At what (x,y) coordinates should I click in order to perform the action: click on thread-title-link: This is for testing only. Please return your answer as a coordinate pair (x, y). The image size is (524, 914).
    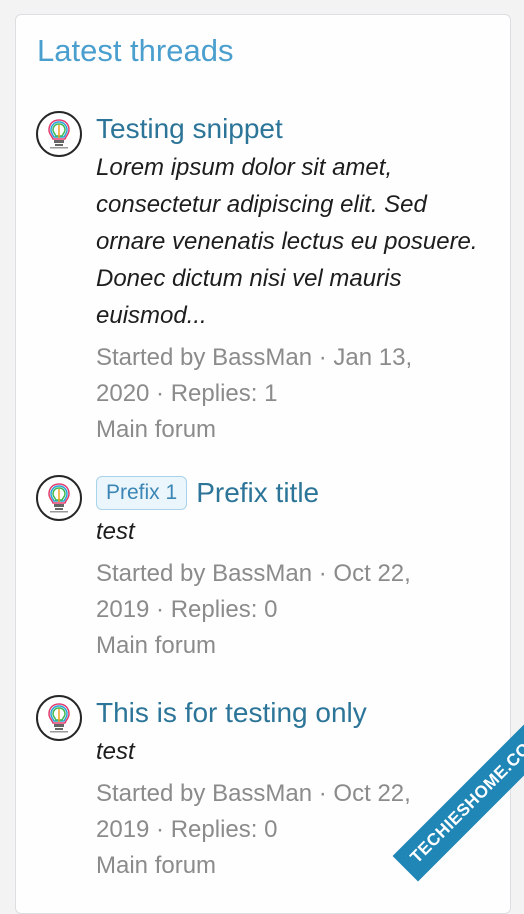
    Looking at the image, I should click on (231, 713).